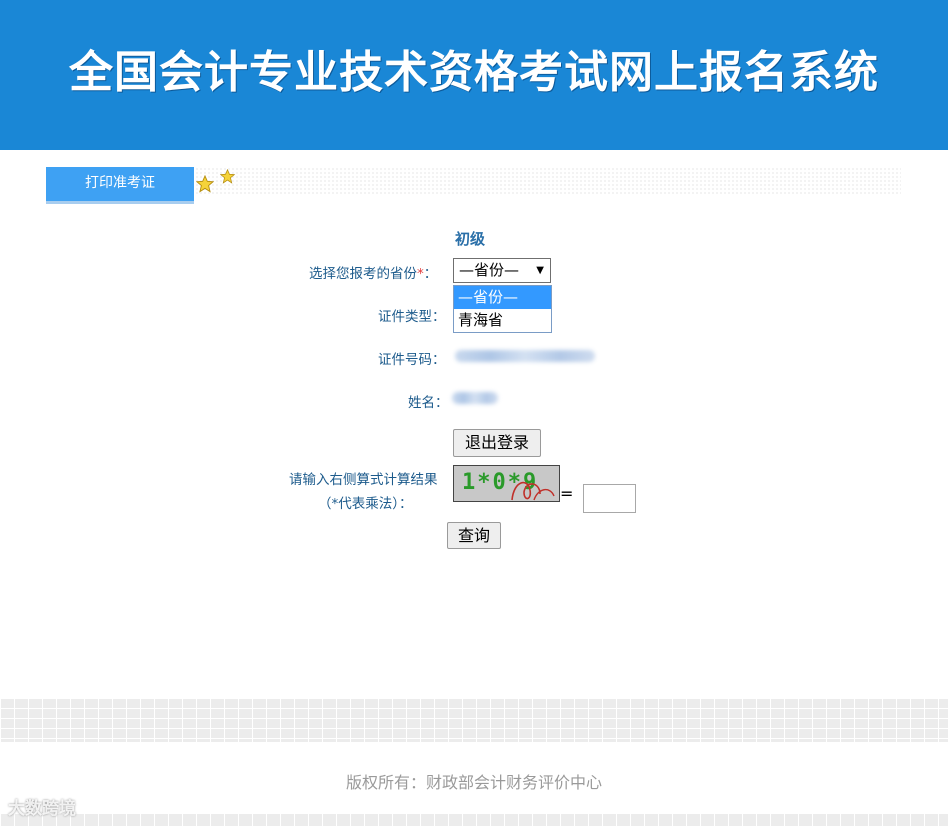 The height and width of the screenshot is (826, 948). What do you see at coordinates (430, 274) in the screenshot?
I see `label-colon: ：` at bounding box center [430, 274].